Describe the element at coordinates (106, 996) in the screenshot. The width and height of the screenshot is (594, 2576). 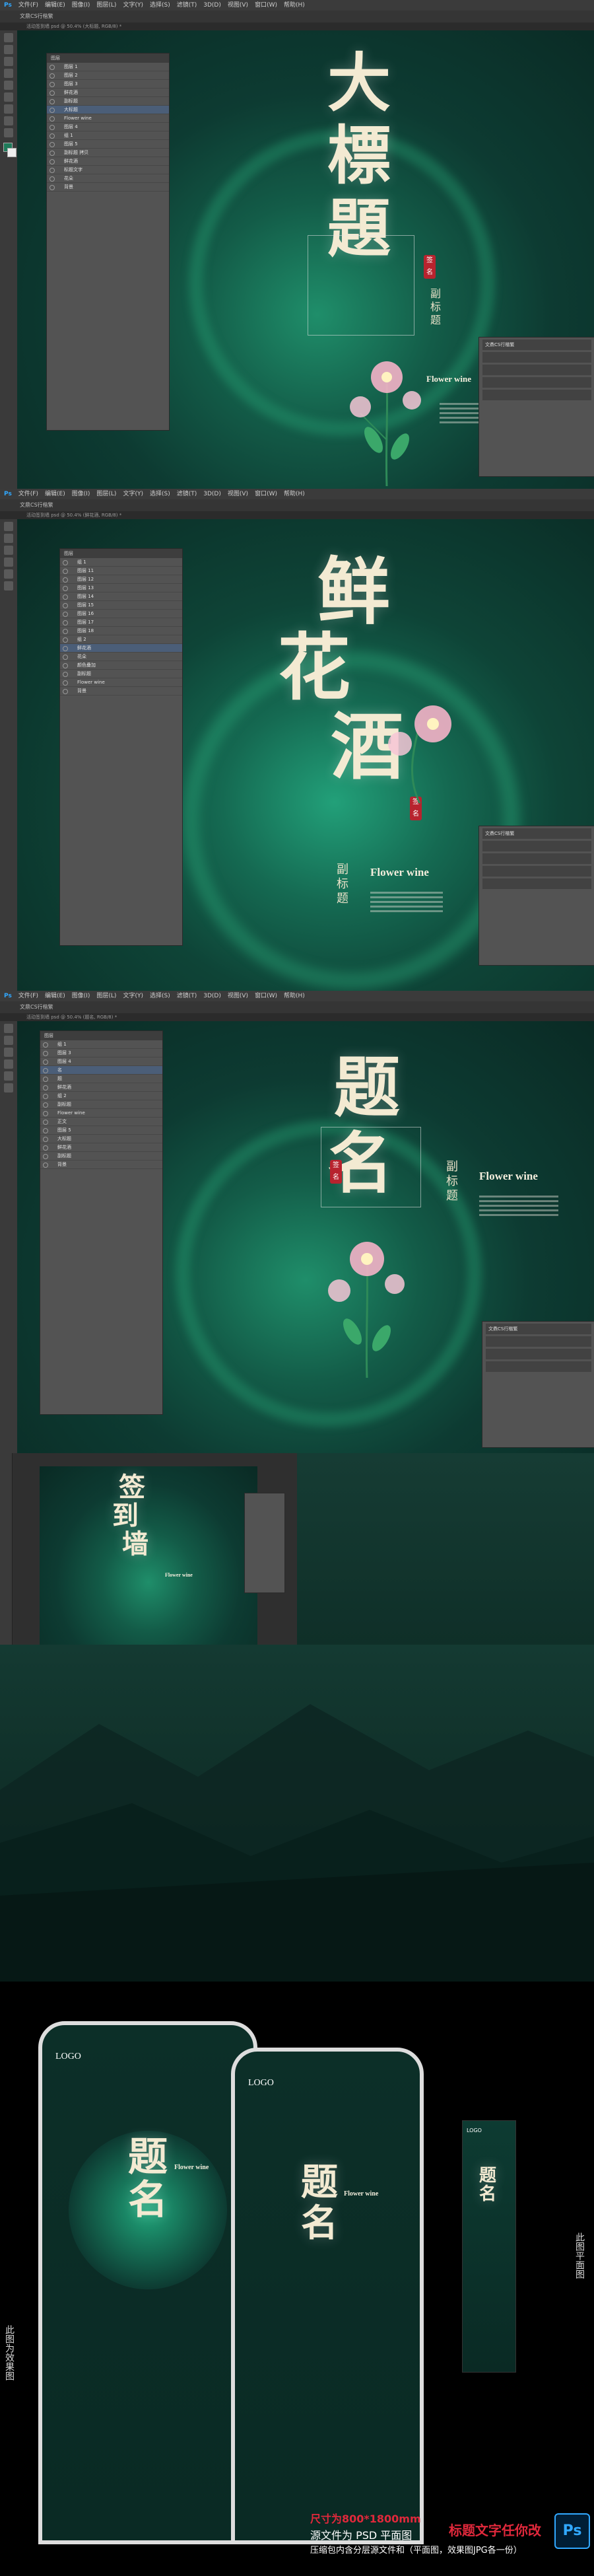
I see `menu-layer: 图层(L)` at that location.